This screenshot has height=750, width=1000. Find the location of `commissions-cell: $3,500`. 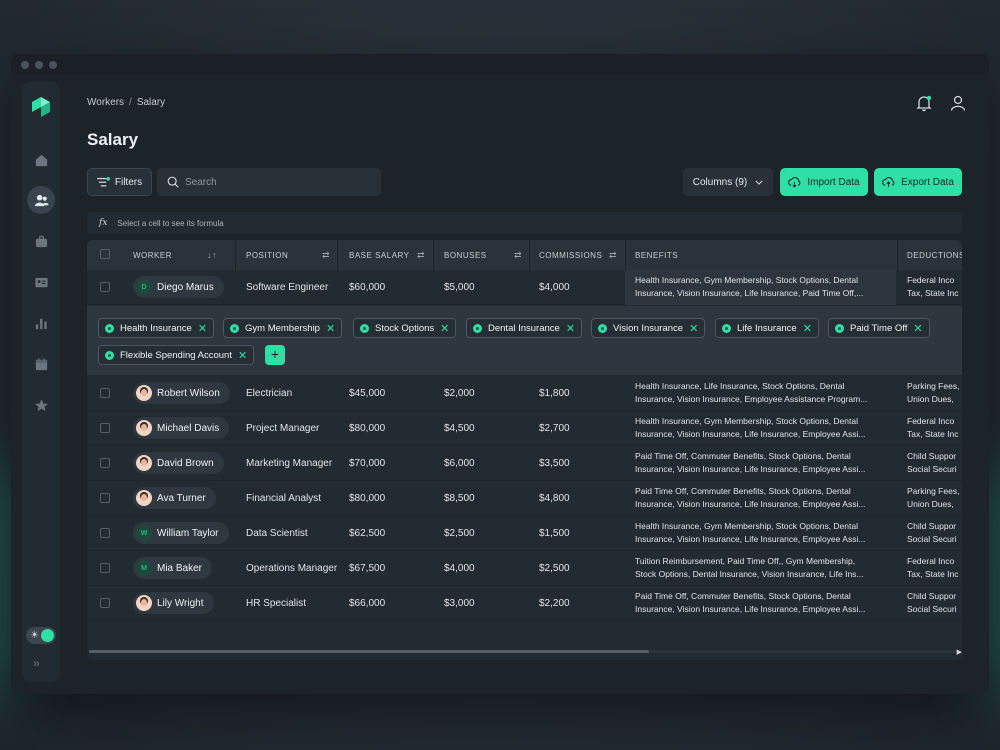

commissions-cell: $3,500 is located at coordinates (554, 463).